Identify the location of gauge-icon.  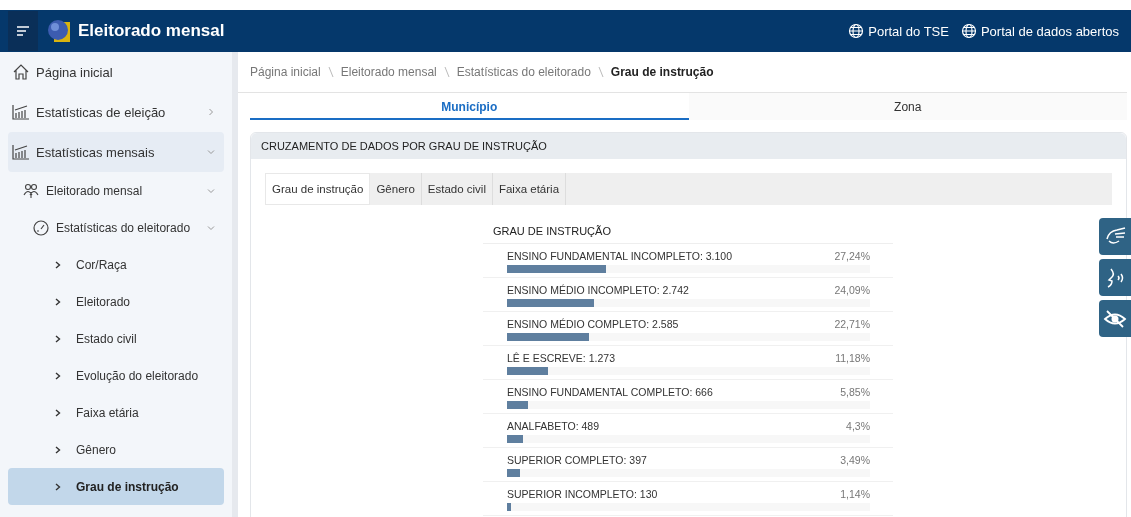
(41, 227).